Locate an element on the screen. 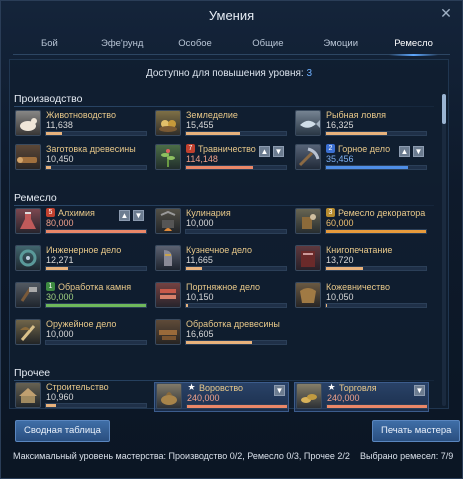 The image size is (463, 479). summary-table-button: Сводная таблица is located at coordinates (62, 431).